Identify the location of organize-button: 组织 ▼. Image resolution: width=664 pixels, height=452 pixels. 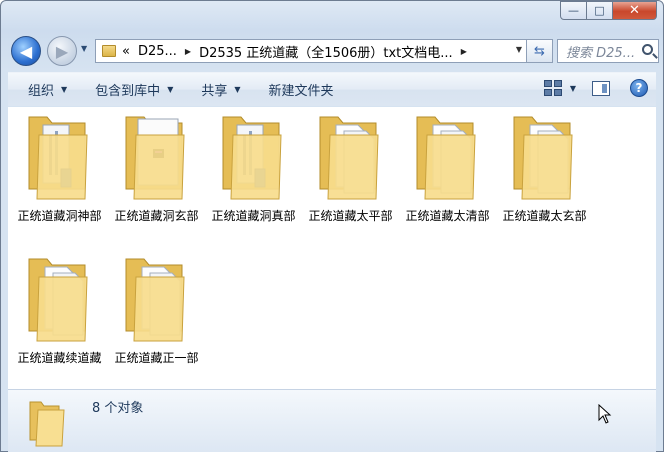
(44, 89).